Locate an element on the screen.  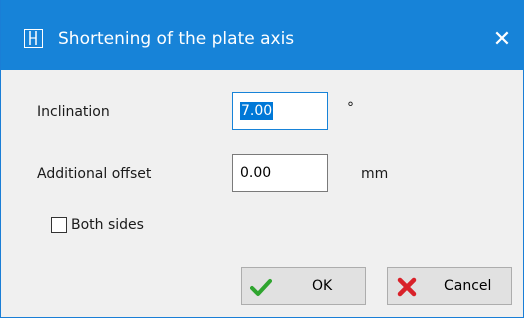
additional-offset-label: Additional offset is located at coordinates (94, 174).